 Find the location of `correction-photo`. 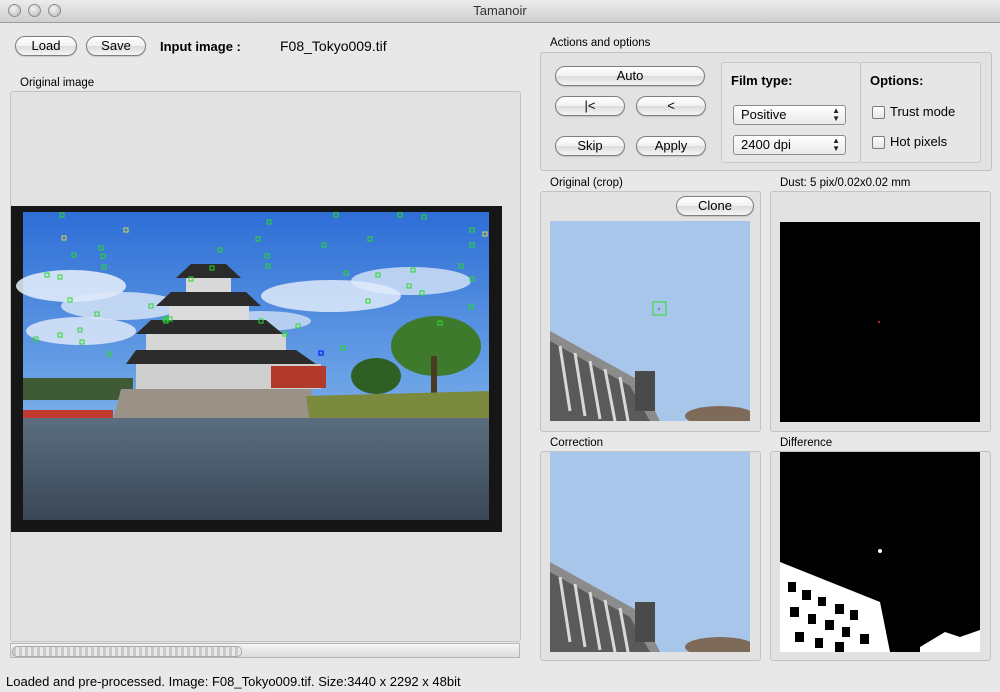

correction-photo is located at coordinates (650, 552).